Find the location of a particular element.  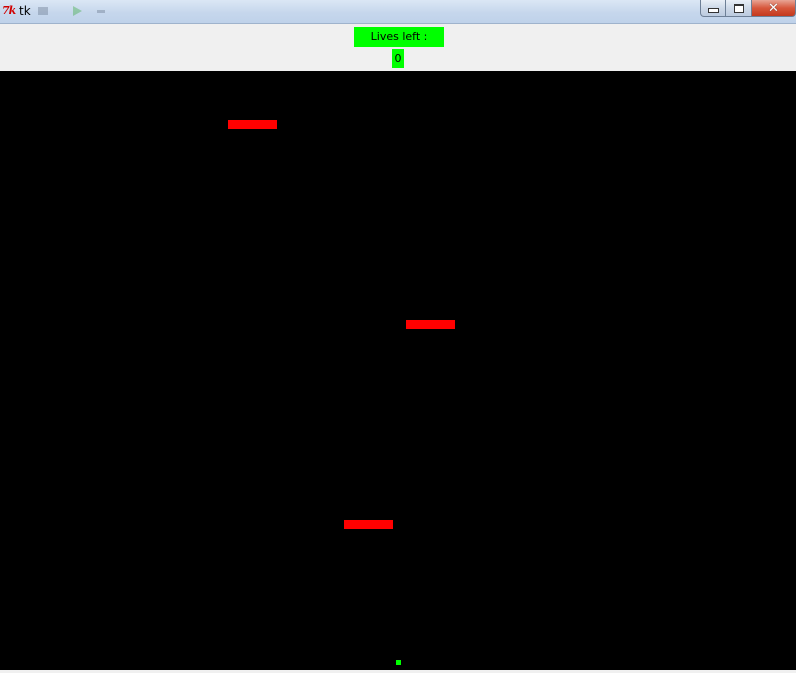

close-button: ✕ is located at coordinates (774, 8).